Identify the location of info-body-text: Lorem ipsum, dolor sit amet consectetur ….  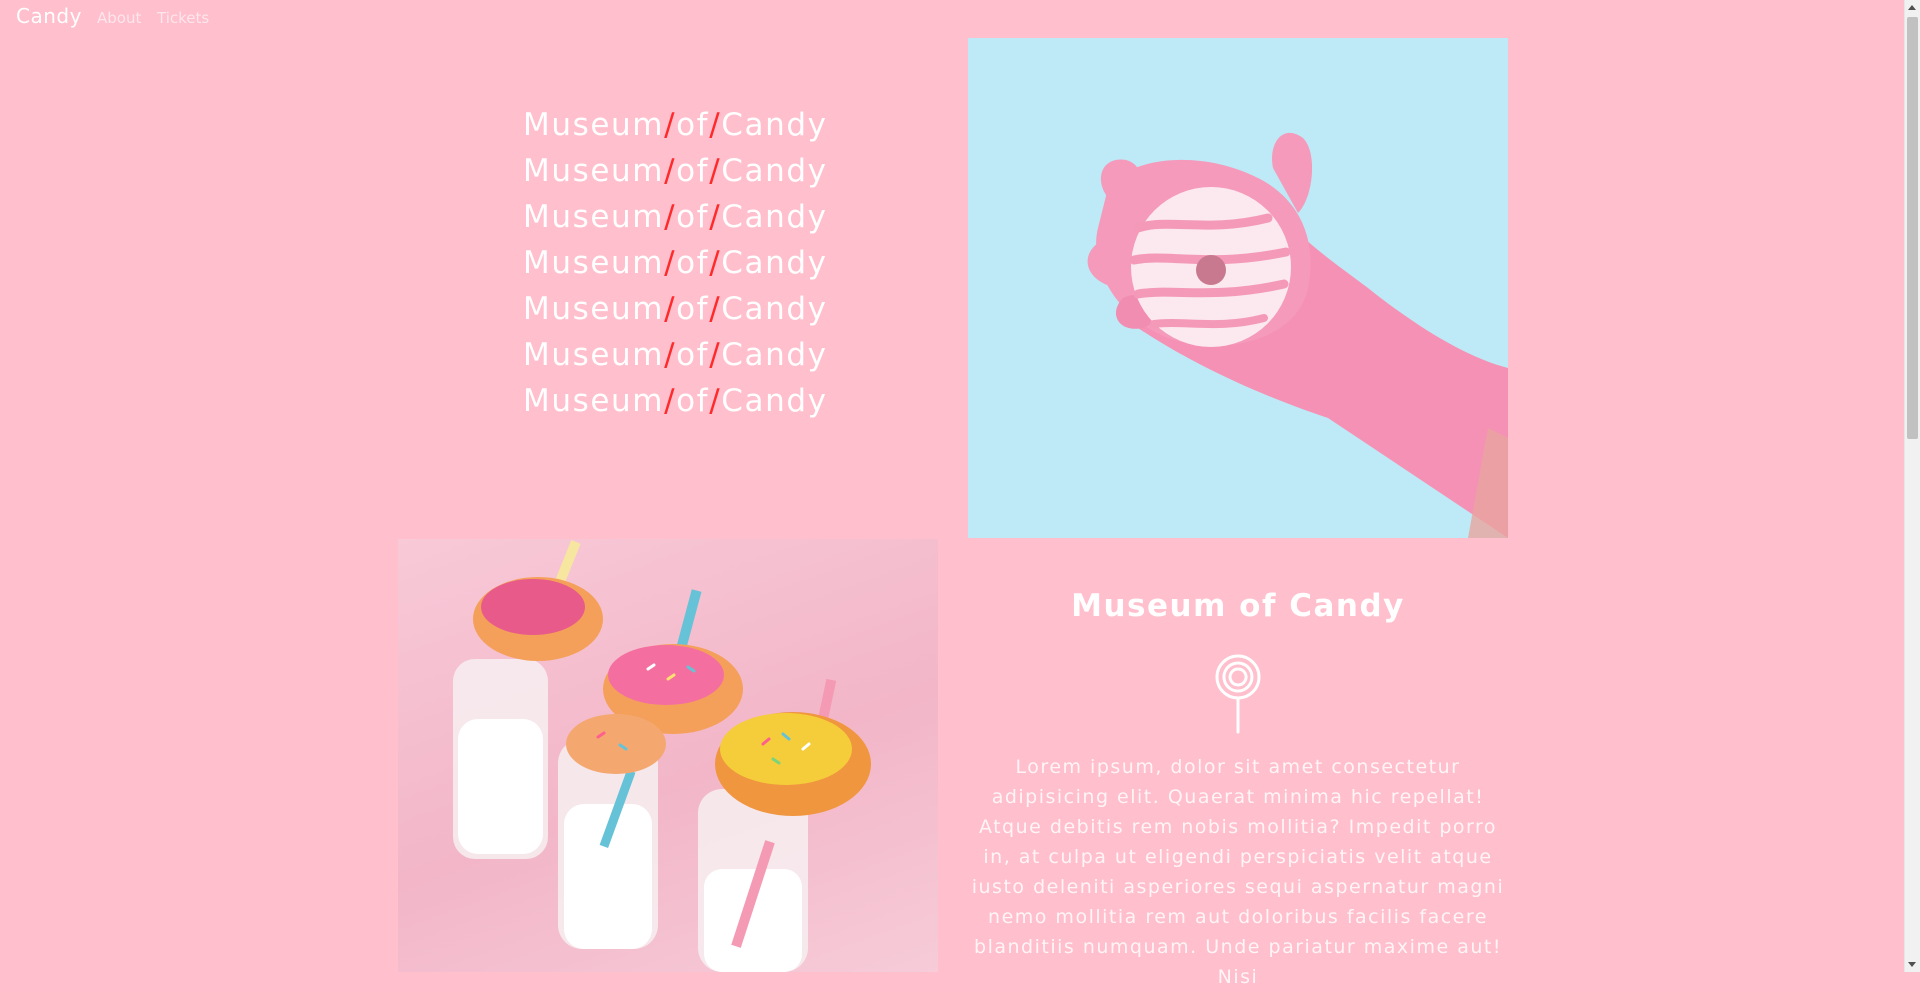
(1238, 872).